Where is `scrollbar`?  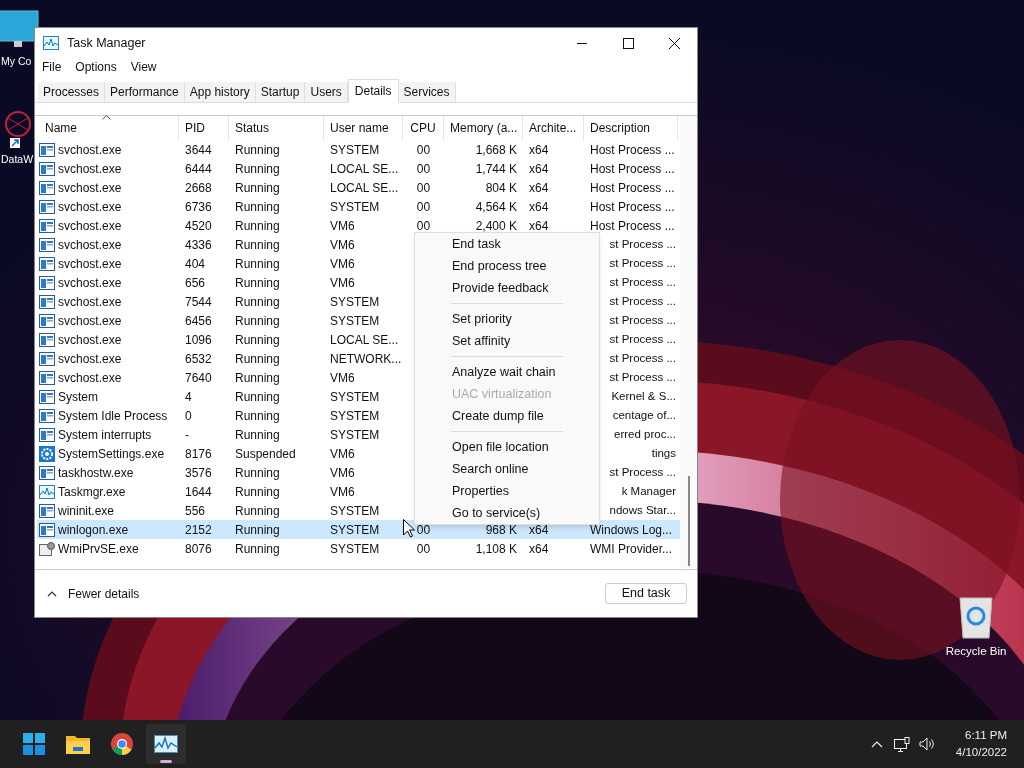 scrollbar is located at coordinates (688, 342).